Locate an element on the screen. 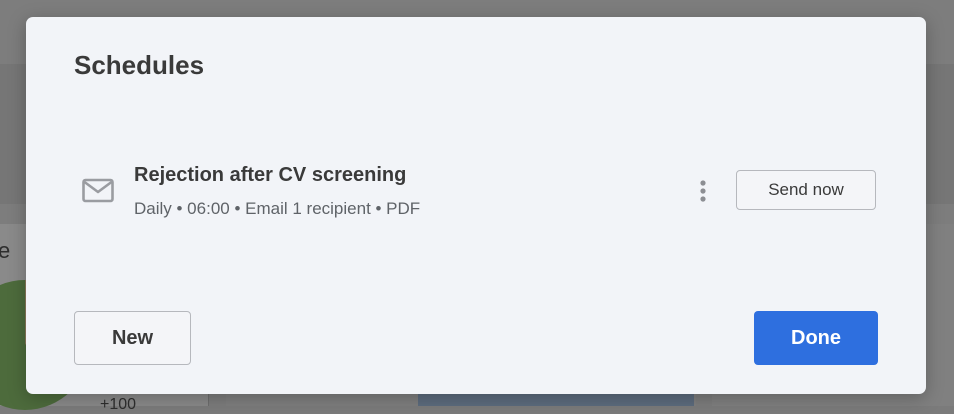 Image resolution: width=954 pixels, height=414 pixels. new-schedule-button: New is located at coordinates (132, 338).